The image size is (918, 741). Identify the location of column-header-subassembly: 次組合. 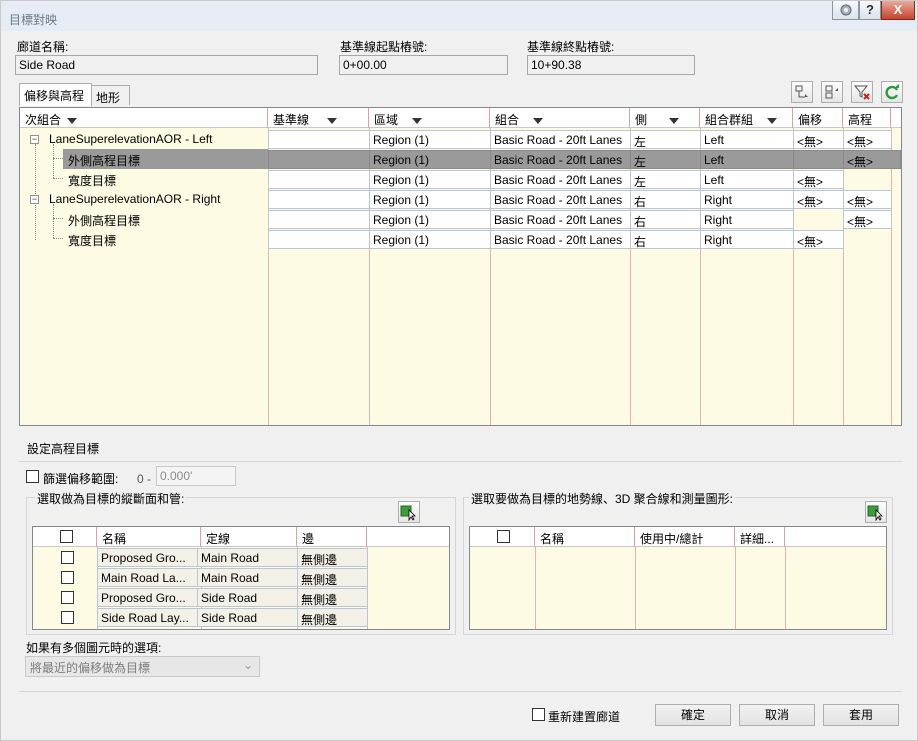
(144, 118).